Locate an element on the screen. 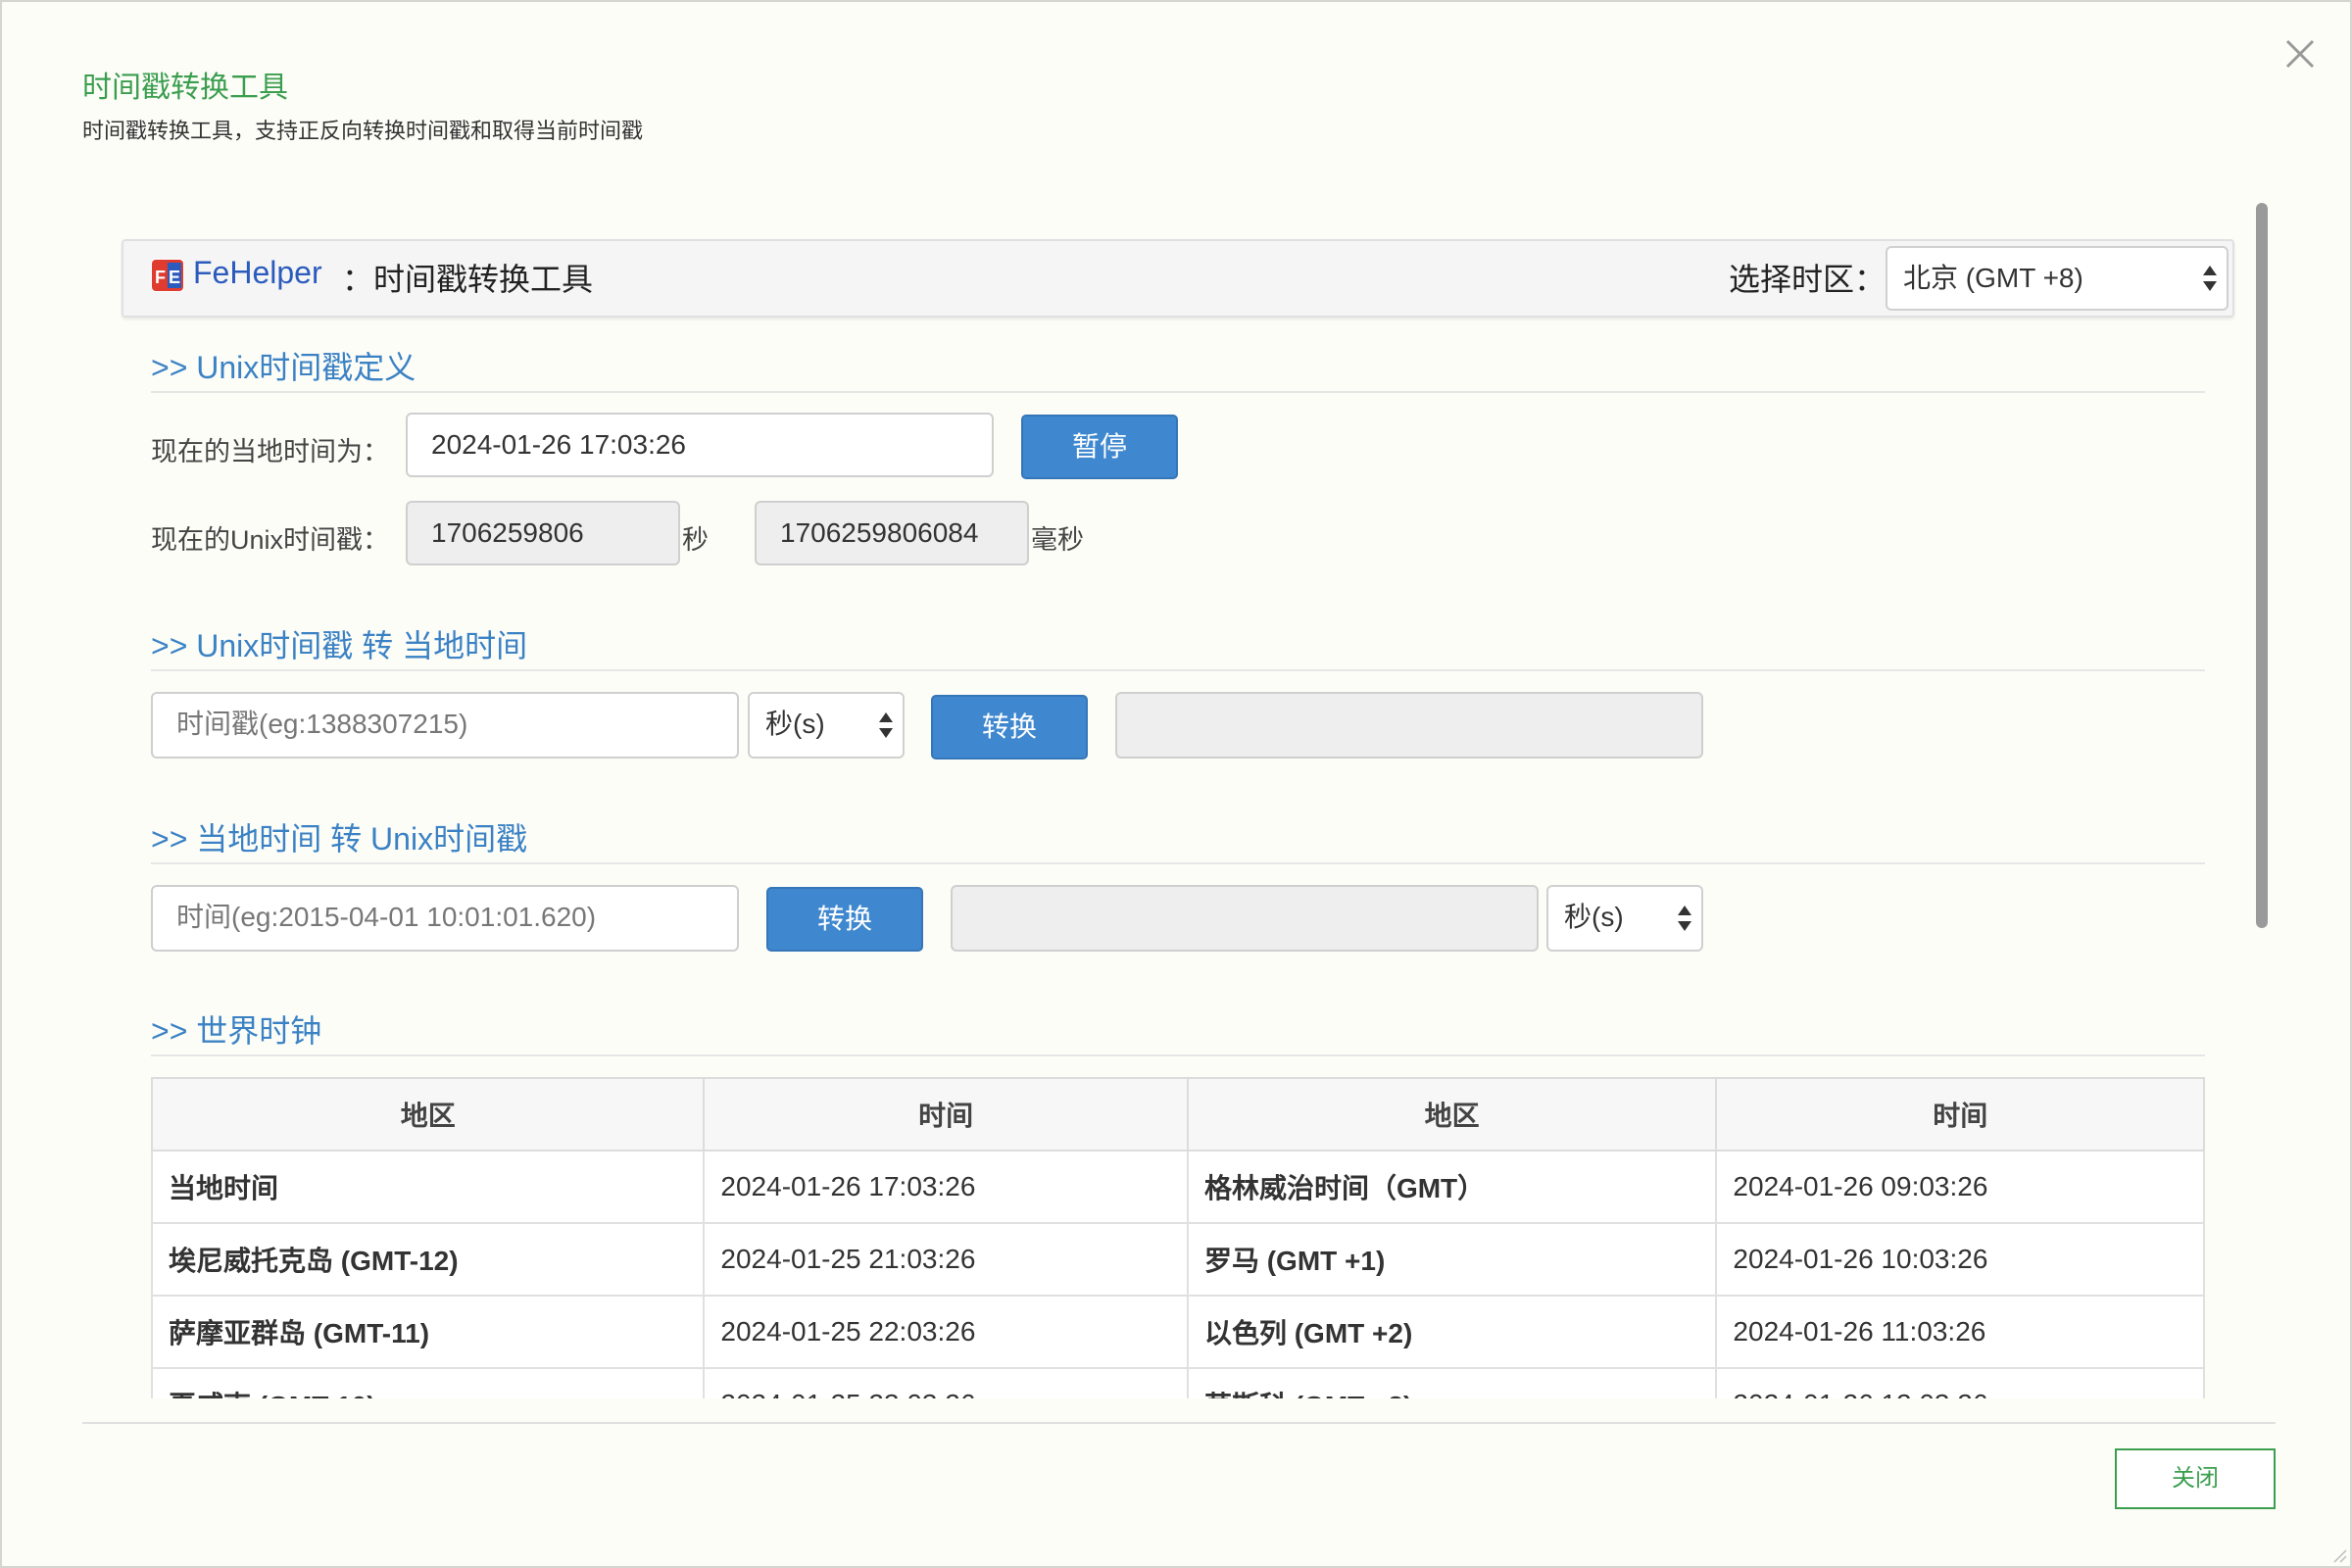 This screenshot has width=2352, height=1568. timezone-select: 北京 (GMT +8) is located at coordinates (2057, 278).